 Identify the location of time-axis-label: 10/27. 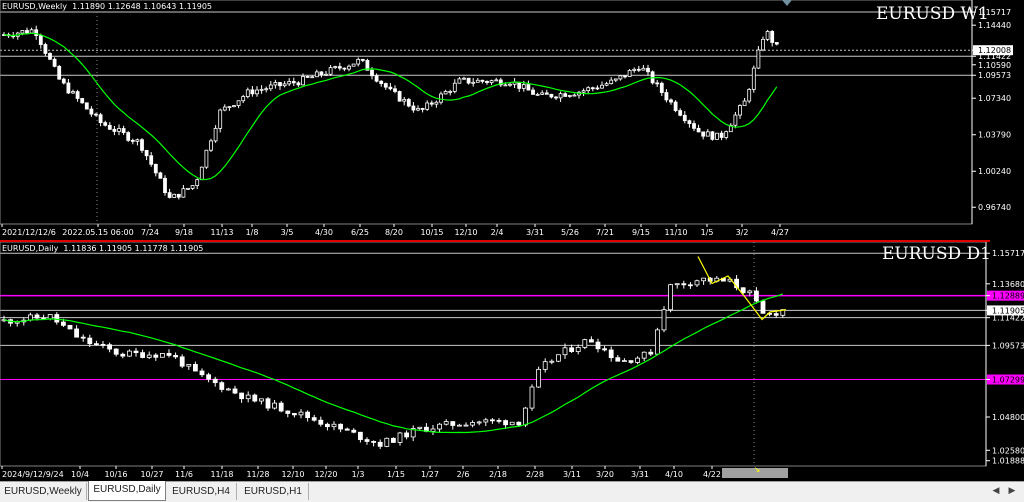
(151, 474).